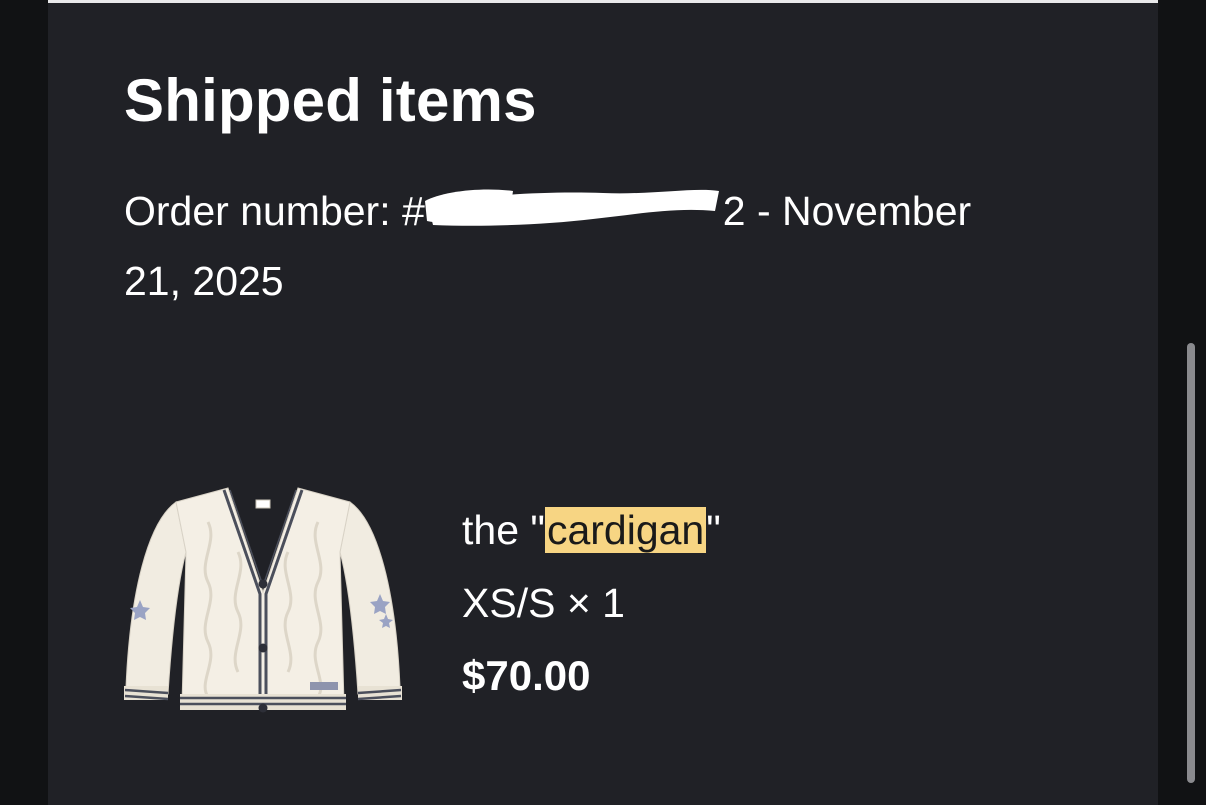 This screenshot has width=1206, height=805. I want to click on order-info: Order number: # 2 - November 21, 2025, so click(574, 246).